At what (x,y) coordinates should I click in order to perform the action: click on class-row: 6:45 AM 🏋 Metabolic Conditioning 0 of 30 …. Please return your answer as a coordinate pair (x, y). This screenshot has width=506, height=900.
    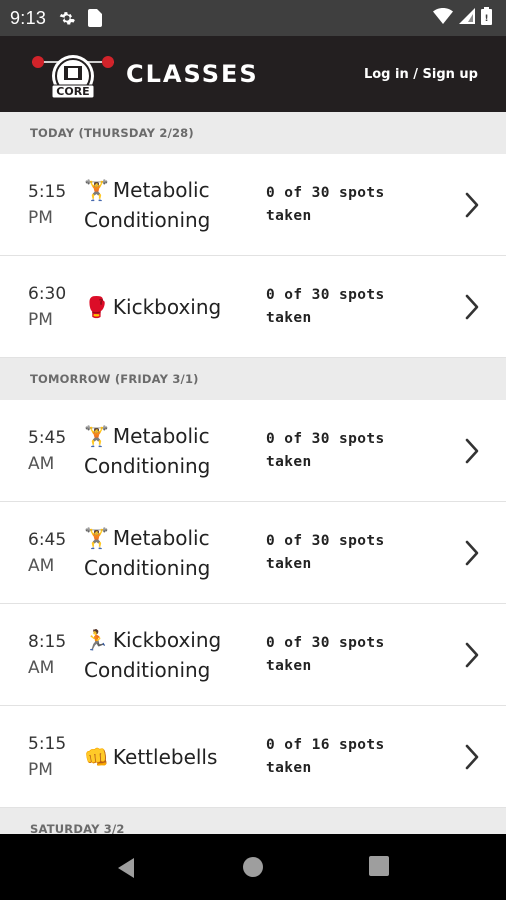
    Looking at the image, I should click on (253, 553).